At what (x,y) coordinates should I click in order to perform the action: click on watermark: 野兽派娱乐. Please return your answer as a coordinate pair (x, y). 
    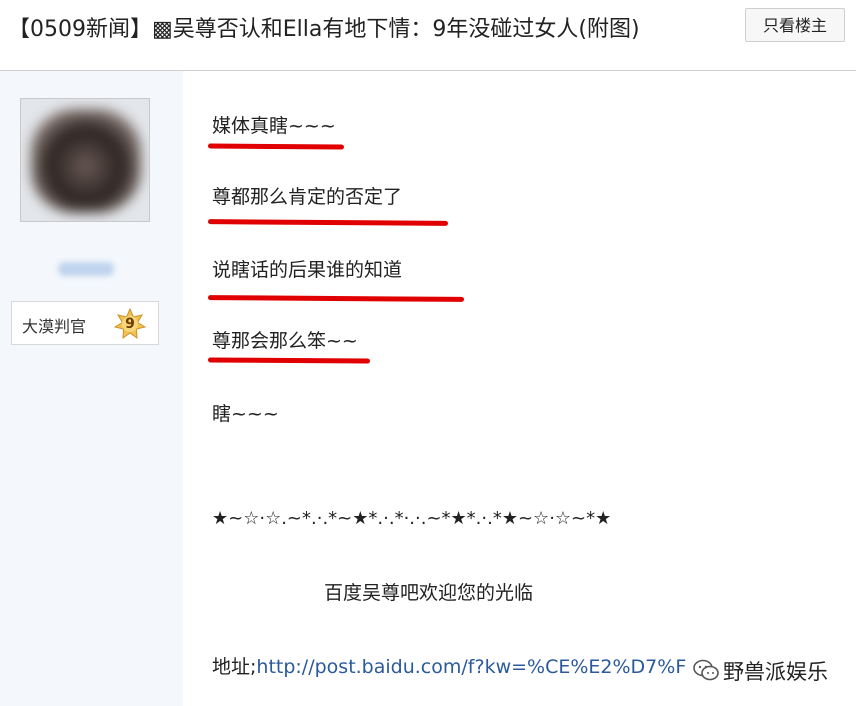
    Looking at the image, I should click on (768, 670).